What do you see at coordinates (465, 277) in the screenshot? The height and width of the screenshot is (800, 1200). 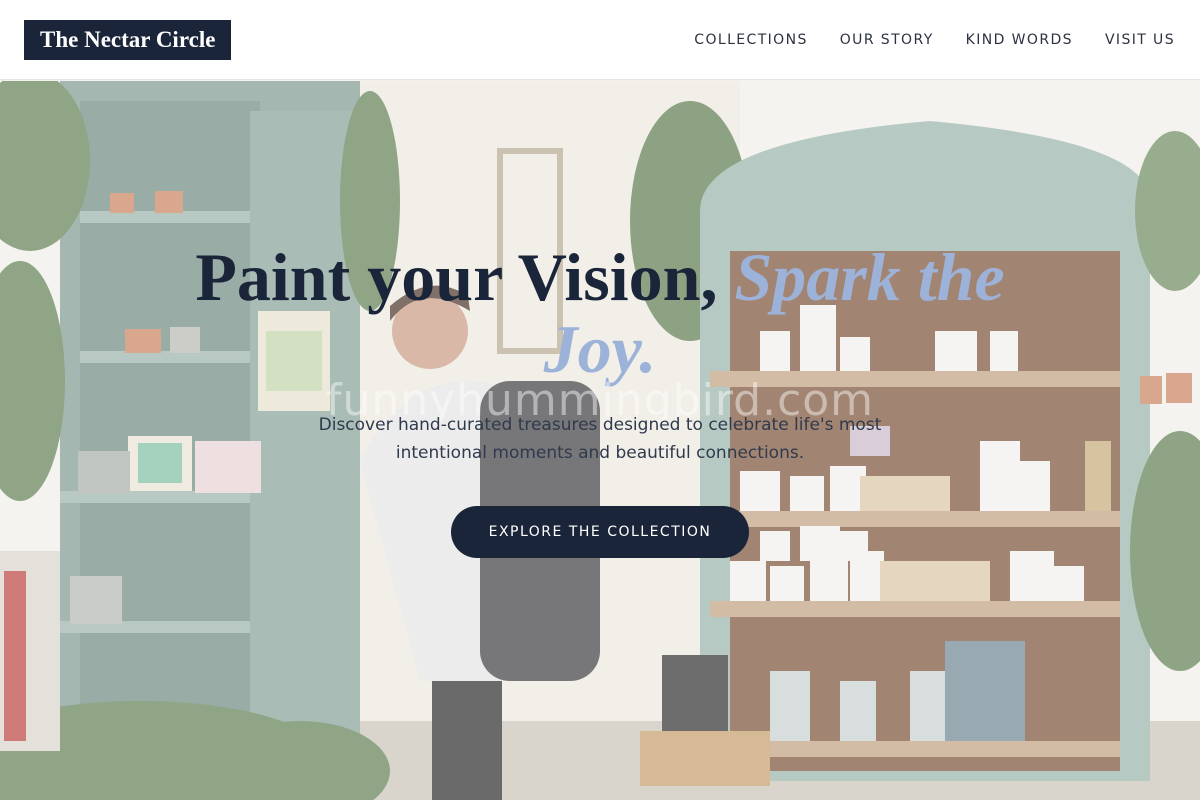 I see `headline-main: Paint your Vision,` at bounding box center [465, 277].